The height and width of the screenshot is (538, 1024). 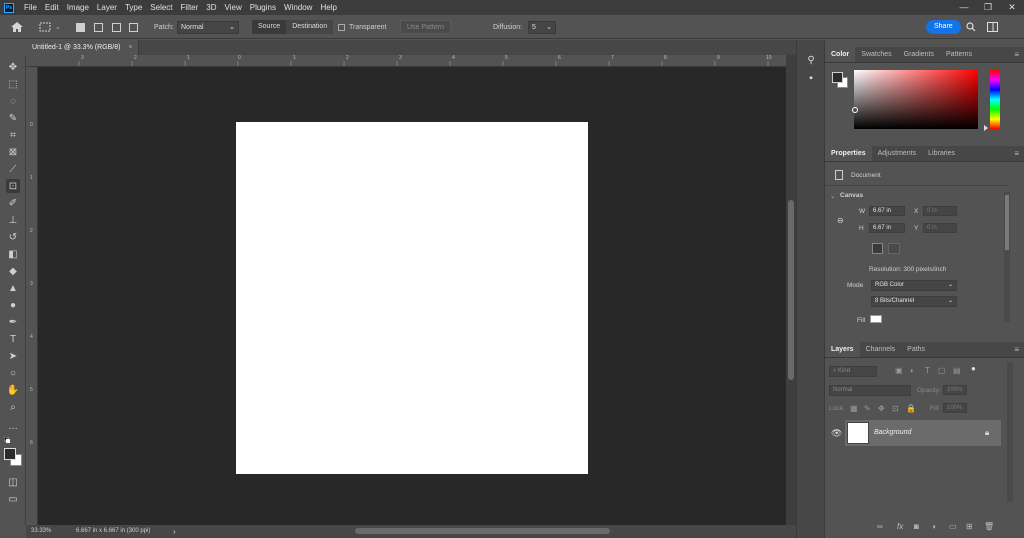 I want to click on filter-type-icon: T, so click(x=927, y=370).